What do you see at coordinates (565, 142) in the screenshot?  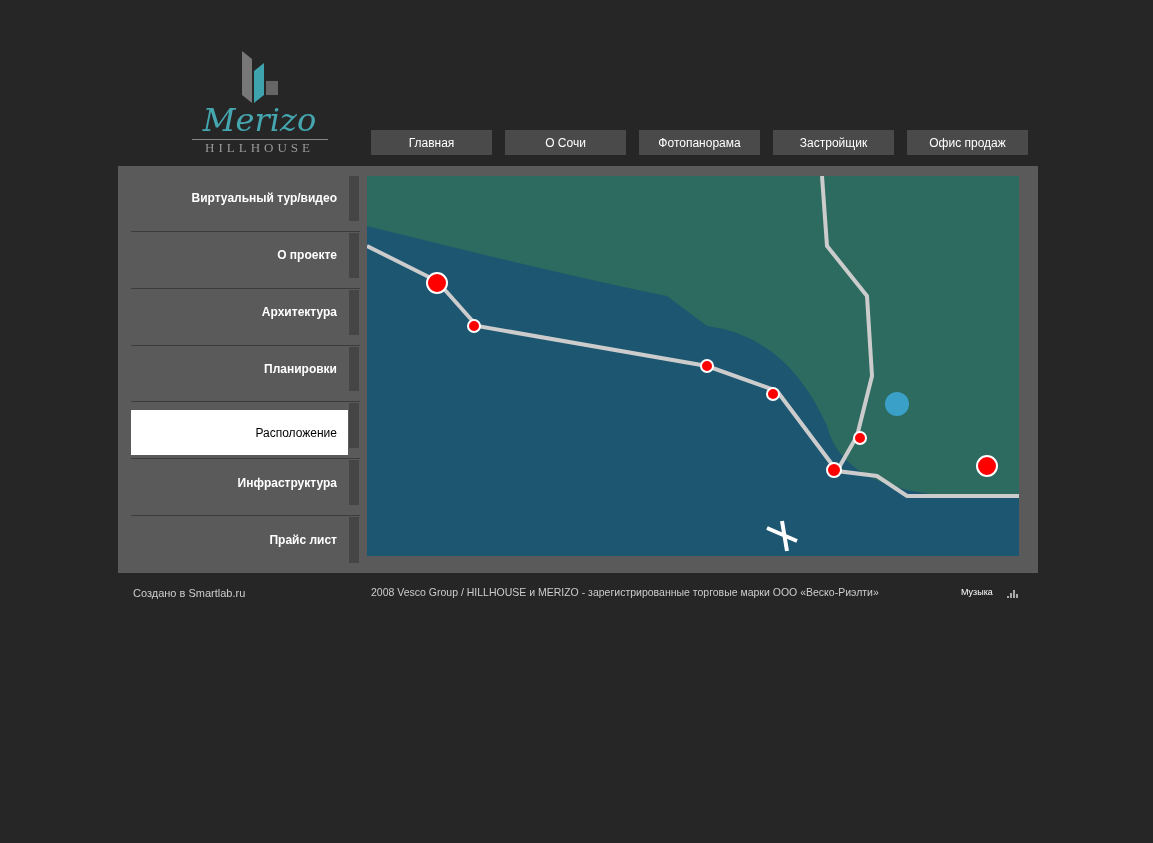 I see `nav-button: О Сочи` at bounding box center [565, 142].